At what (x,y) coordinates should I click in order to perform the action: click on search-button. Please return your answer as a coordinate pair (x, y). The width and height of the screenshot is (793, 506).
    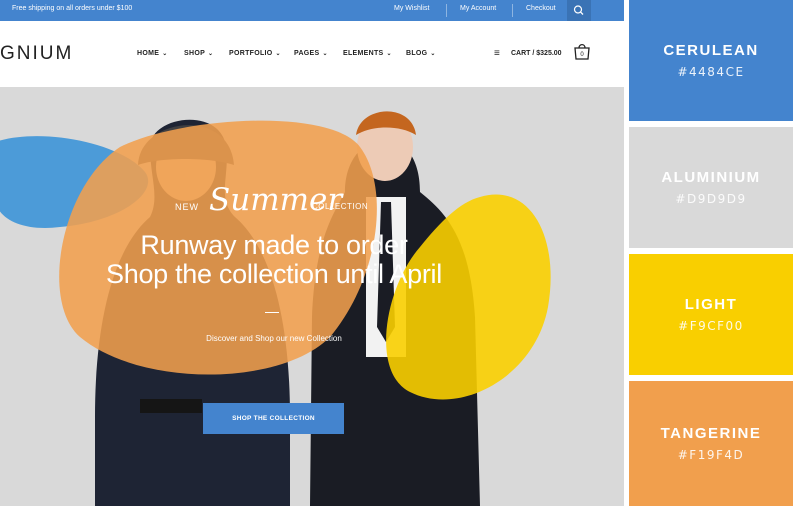
    Looking at the image, I should click on (579, 10).